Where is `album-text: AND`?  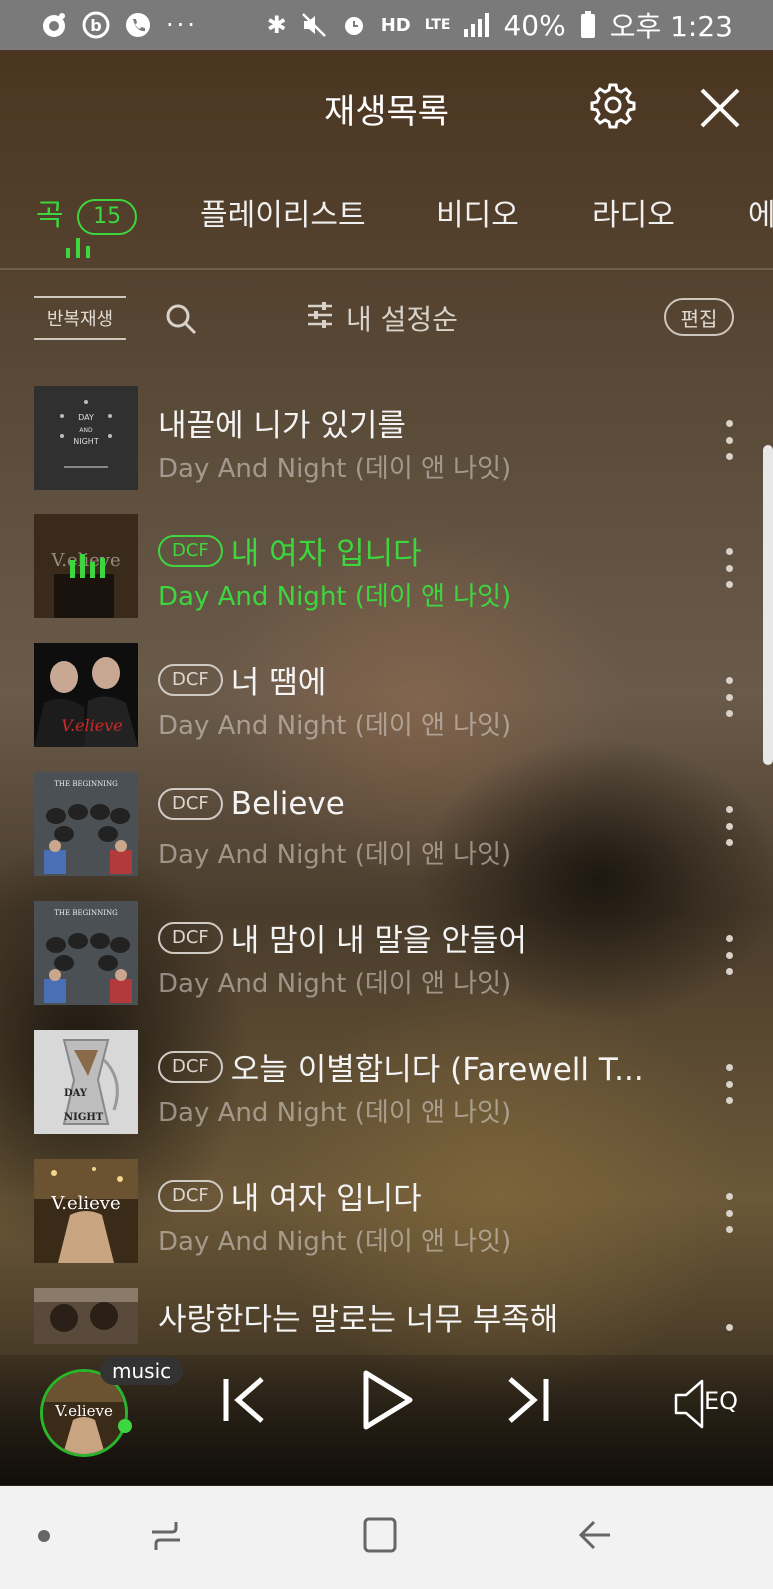 album-text: AND is located at coordinates (86, 430).